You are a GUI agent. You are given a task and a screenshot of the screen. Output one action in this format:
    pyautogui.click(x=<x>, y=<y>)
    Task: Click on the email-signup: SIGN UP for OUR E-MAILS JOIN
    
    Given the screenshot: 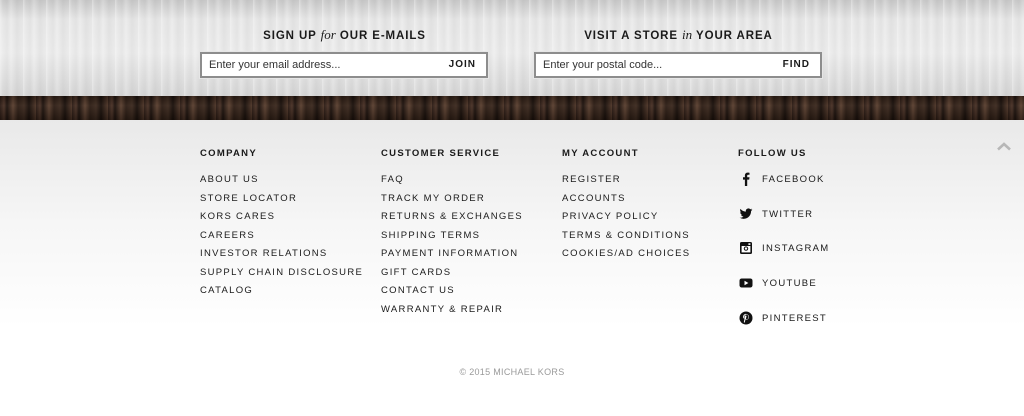 What is the action you would take?
    pyautogui.click(x=344, y=52)
    